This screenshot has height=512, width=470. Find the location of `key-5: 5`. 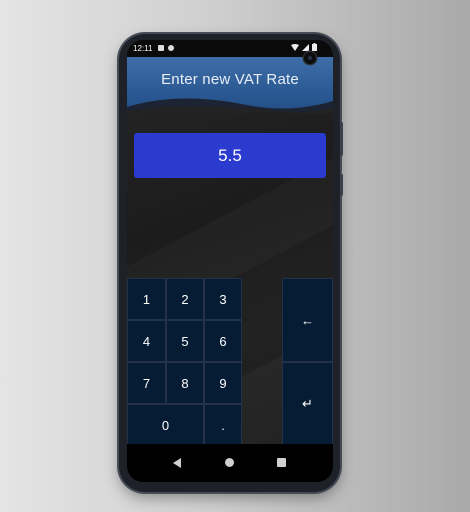

key-5: 5 is located at coordinates (185, 341).